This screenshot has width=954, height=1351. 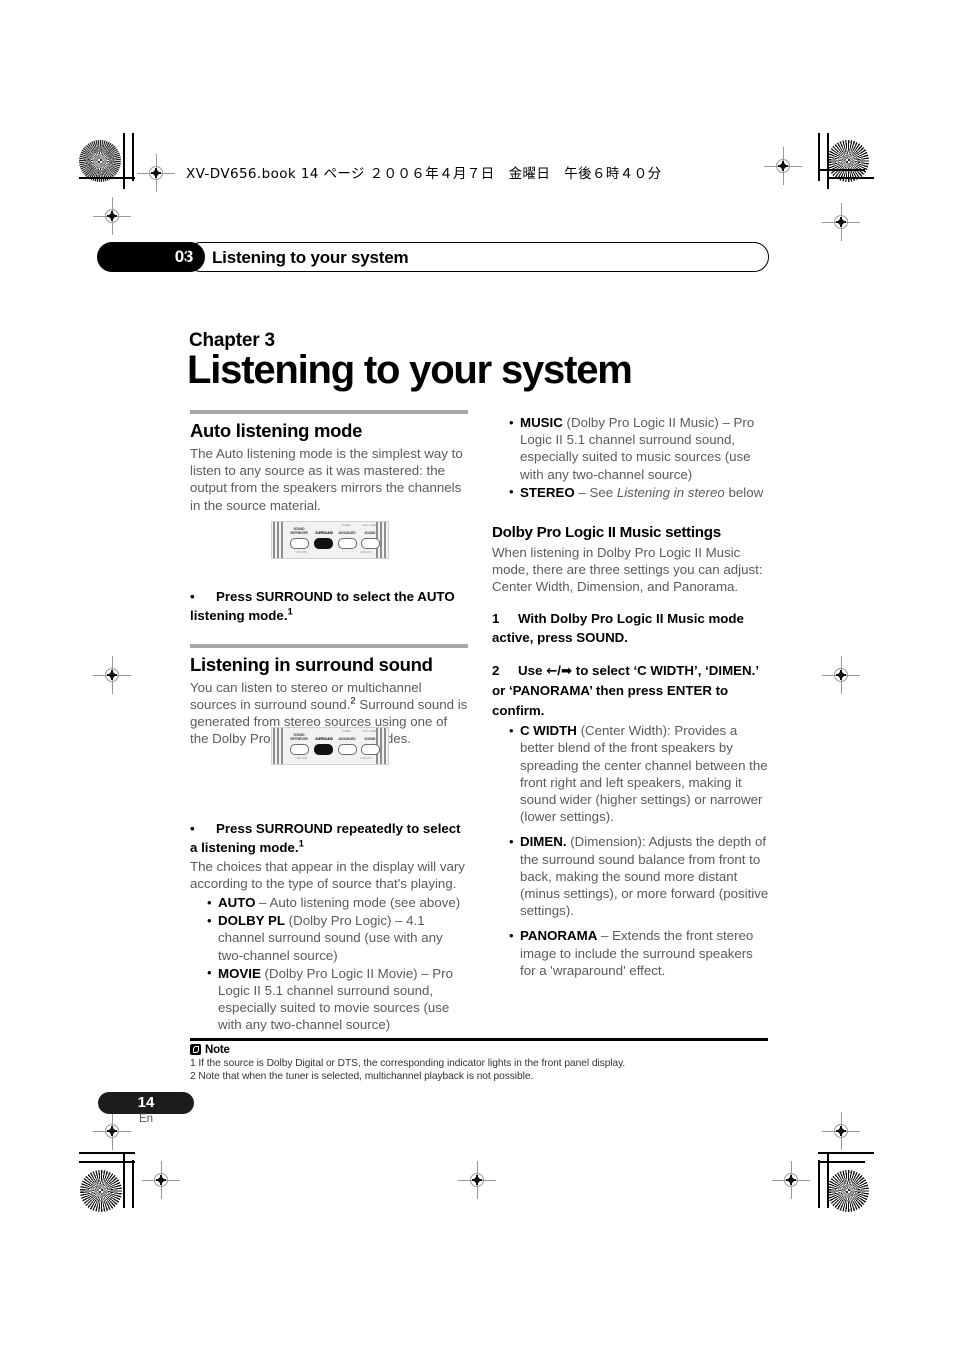 I want to click on option-desc-stereo-pre: – See, so click(x=595, y=492).